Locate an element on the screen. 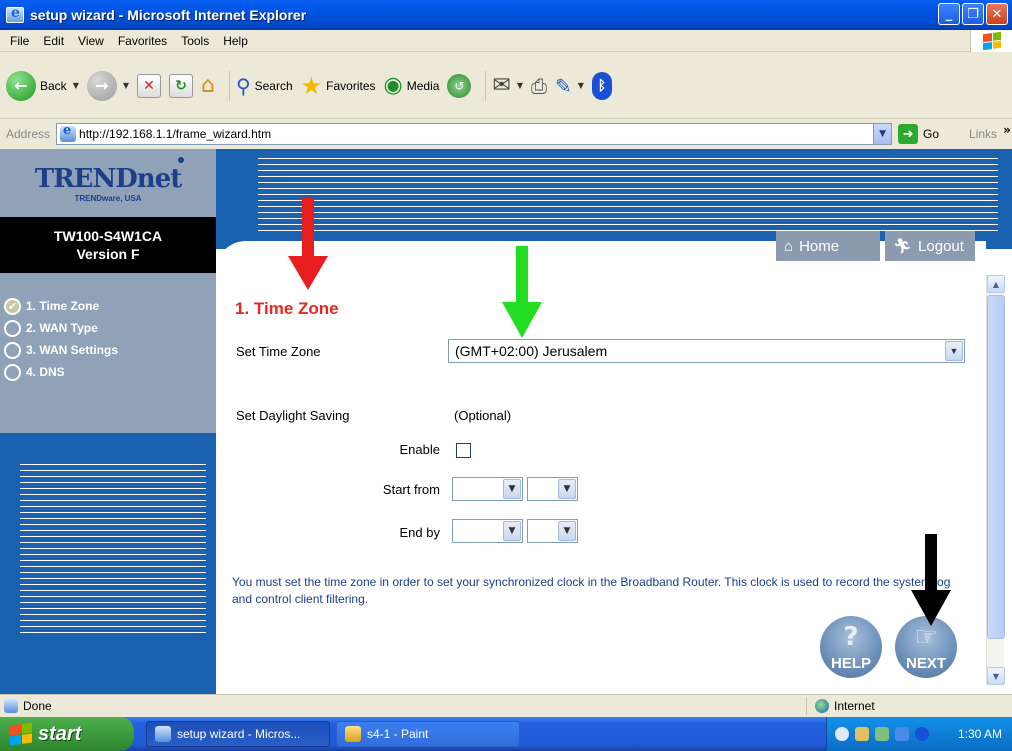 The image size is (1012, 751). back-arrow-icon: ← is located at coordinates (21, 85).